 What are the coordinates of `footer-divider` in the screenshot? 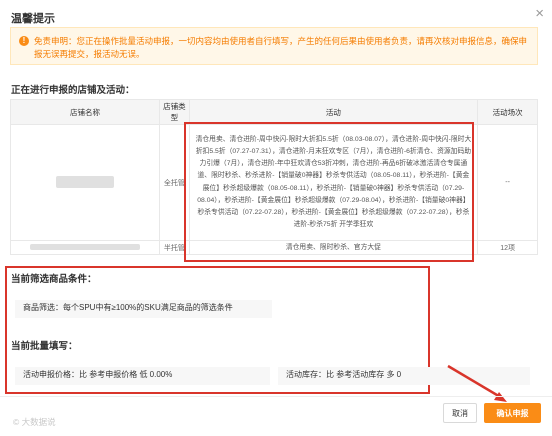 It's located at (276, 396).